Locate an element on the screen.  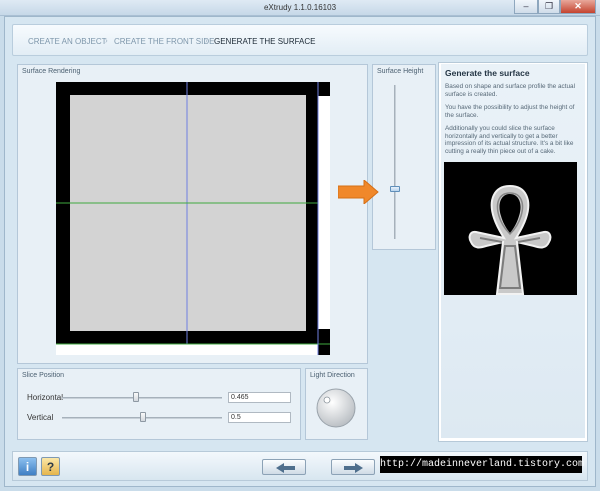
breadcrumb-step-front-side: CREATE THE FRONT SIDE is located at coordinates (164, 41).